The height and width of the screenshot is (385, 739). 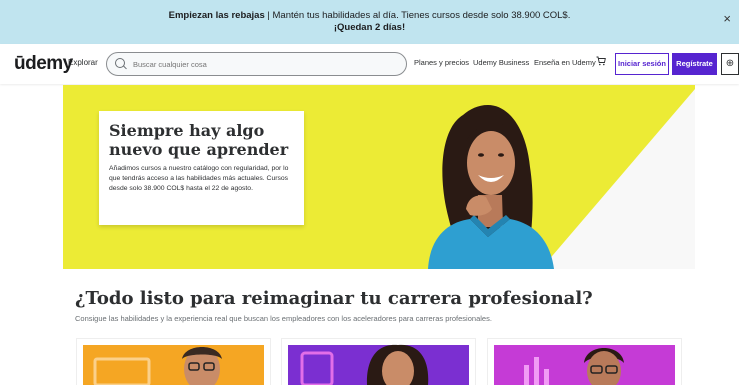 I want to click on career-card-2-image, so click(x=378, y=364).